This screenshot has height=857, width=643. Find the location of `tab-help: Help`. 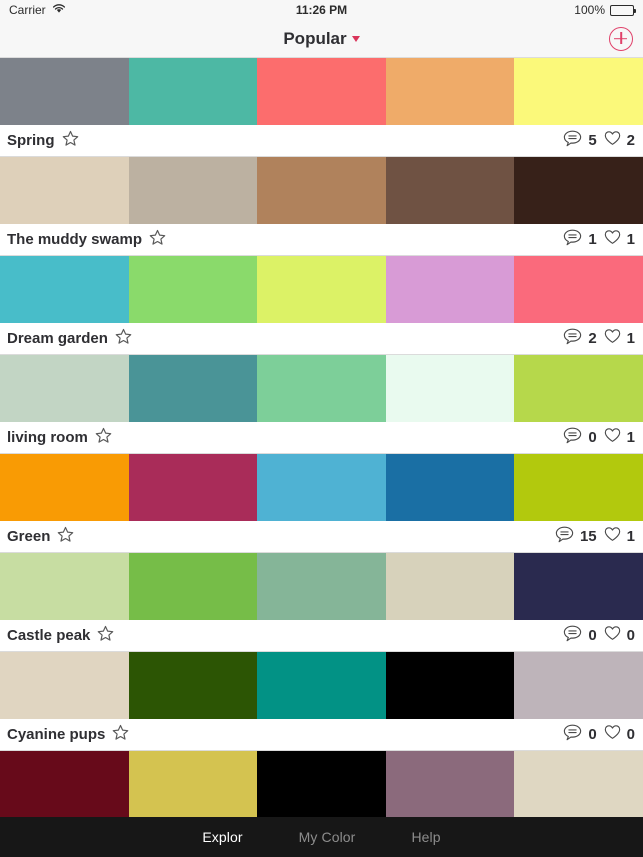

tab-help: Help is located at coordinates (425, 837).